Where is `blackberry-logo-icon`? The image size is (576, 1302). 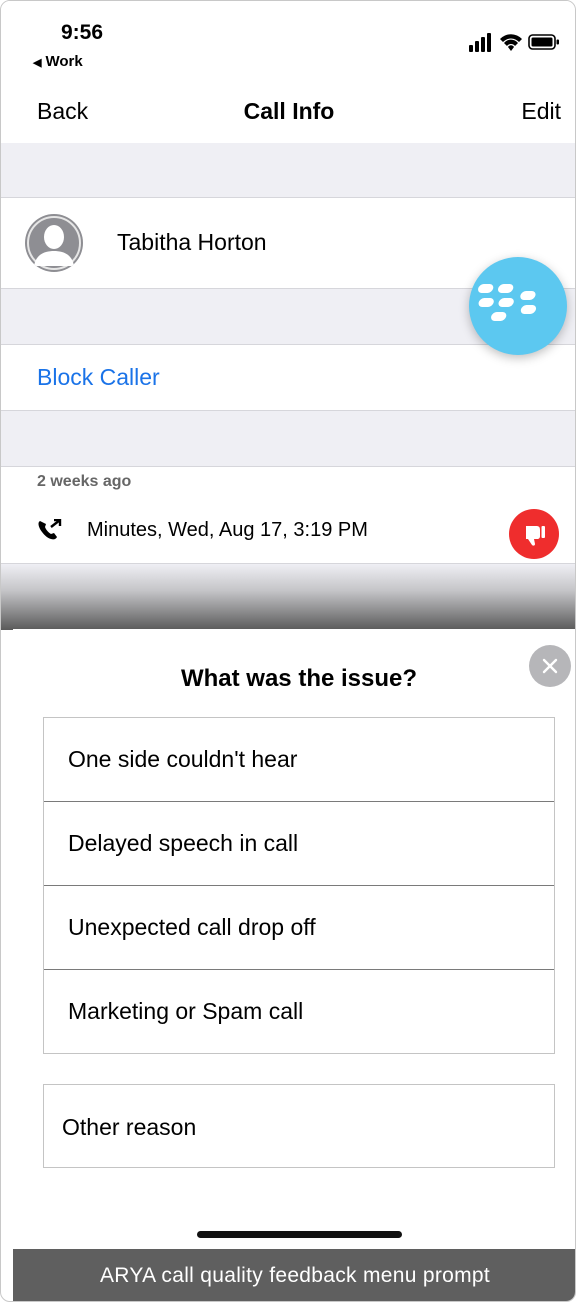 blackberry-logo-icon is located at coordinates (507, 302).